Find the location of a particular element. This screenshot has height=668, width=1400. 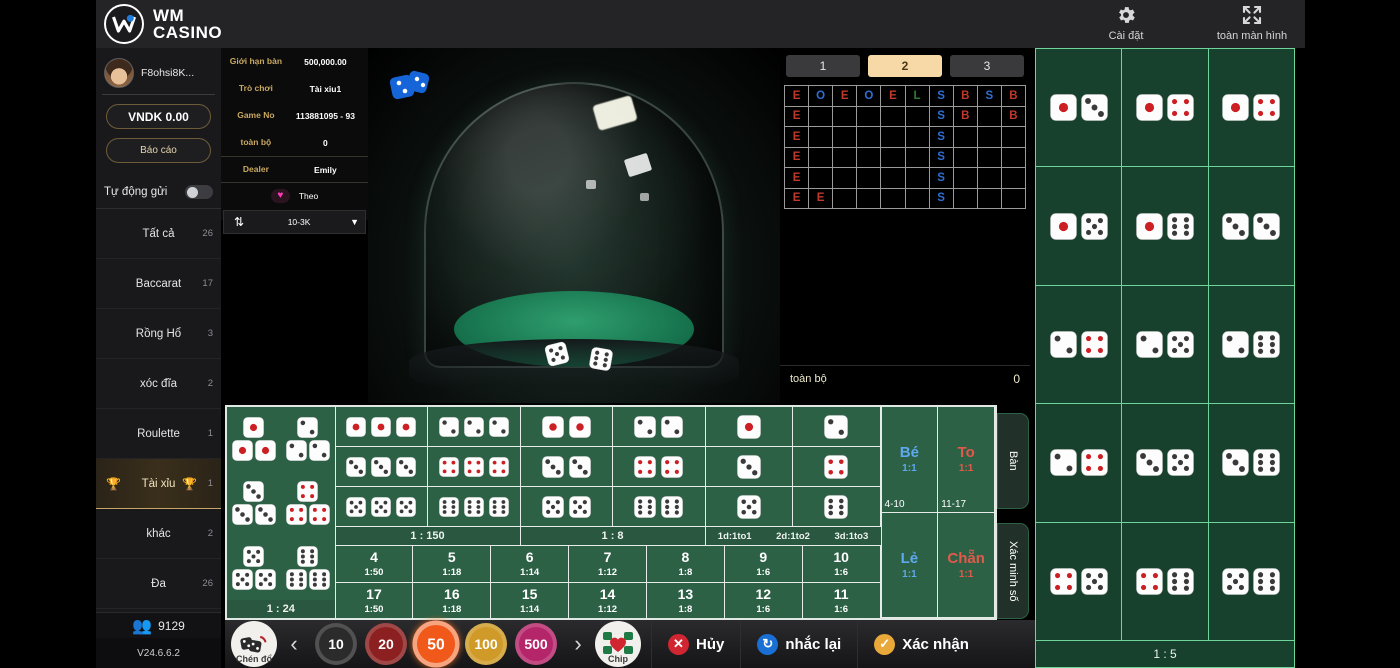

sum-bet-12: 12 1:6 is located at coordinates (763, 599).